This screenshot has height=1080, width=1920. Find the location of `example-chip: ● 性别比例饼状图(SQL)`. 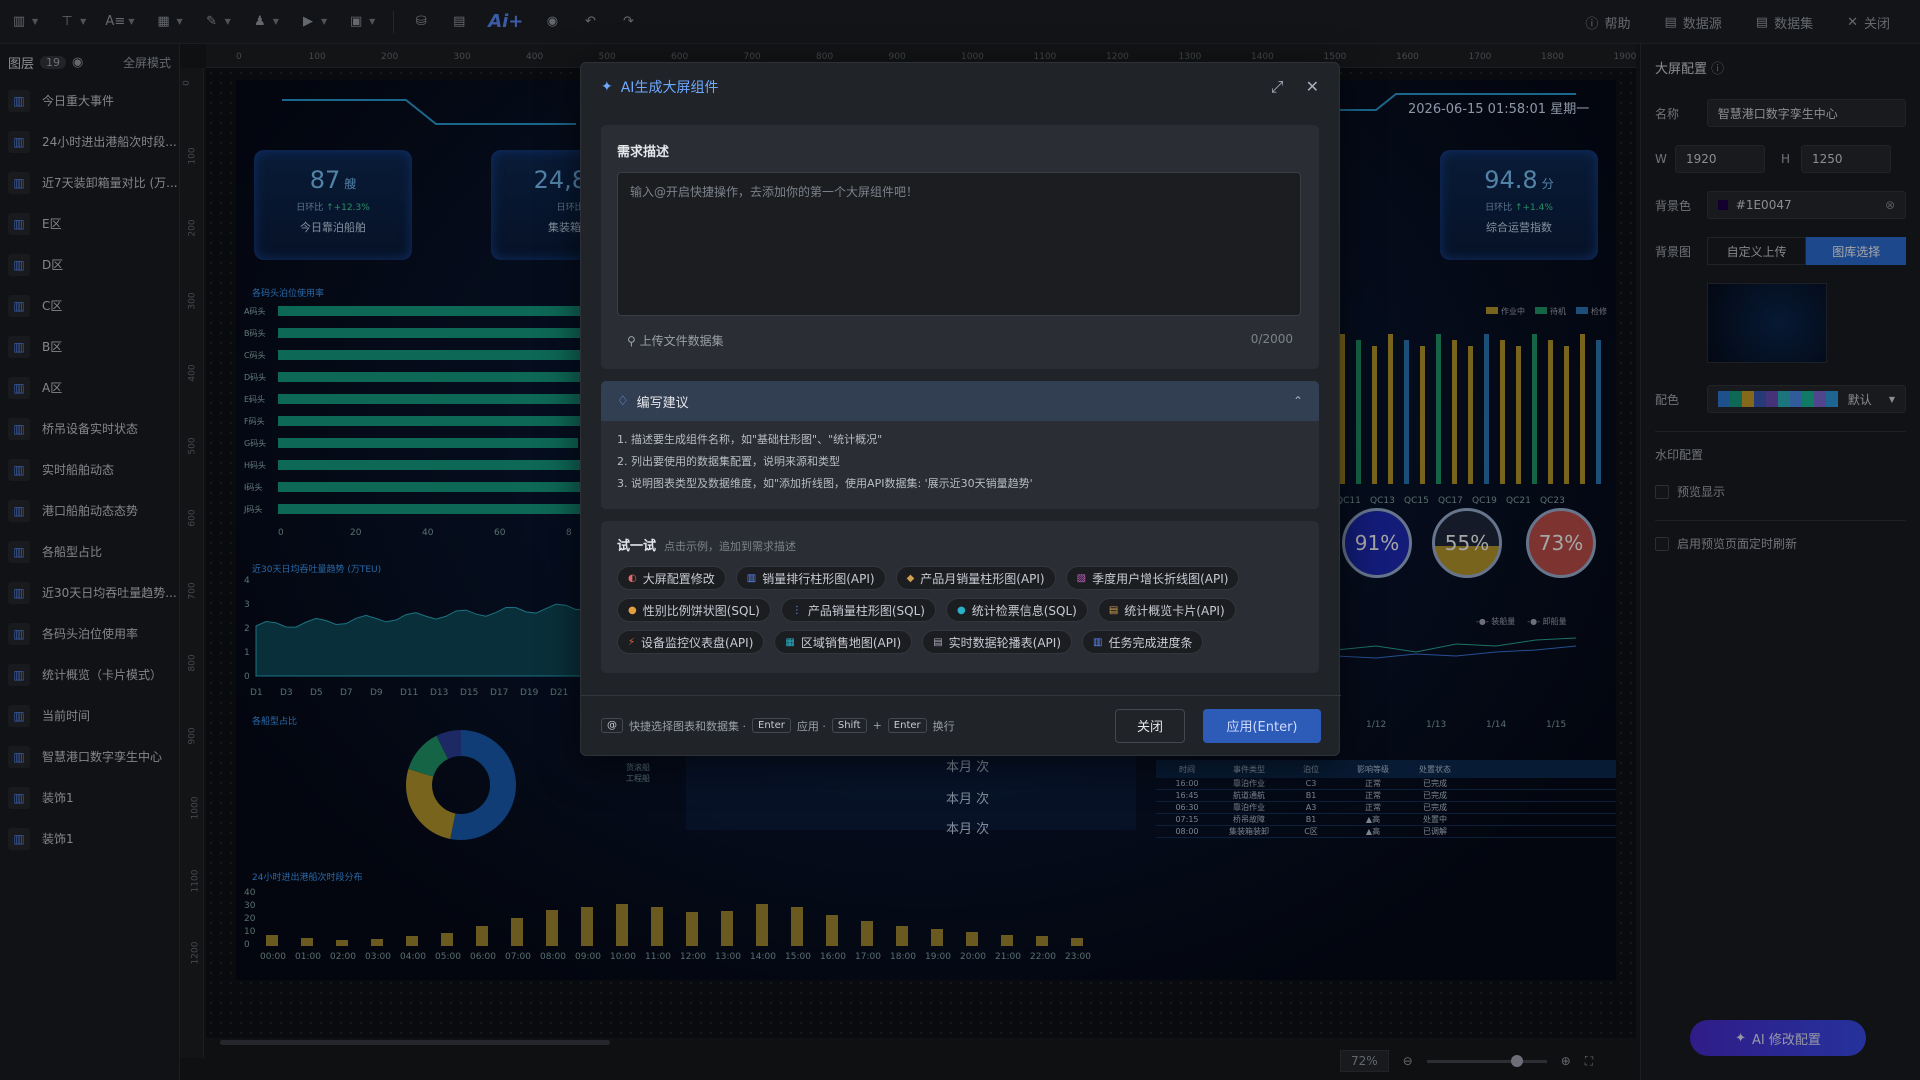

example-chip: ● 性别比例饼状图(SQL) is located at coordinates (694, 610).